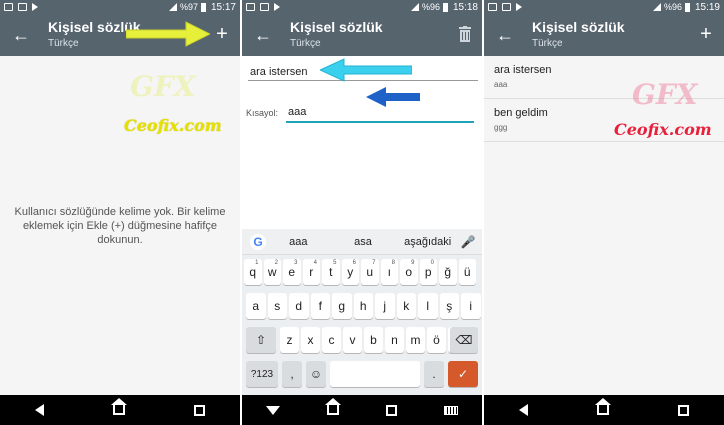  Describe the element at coordinates (253, 272) in the screenshot. I see `key-q: q1` at that location.